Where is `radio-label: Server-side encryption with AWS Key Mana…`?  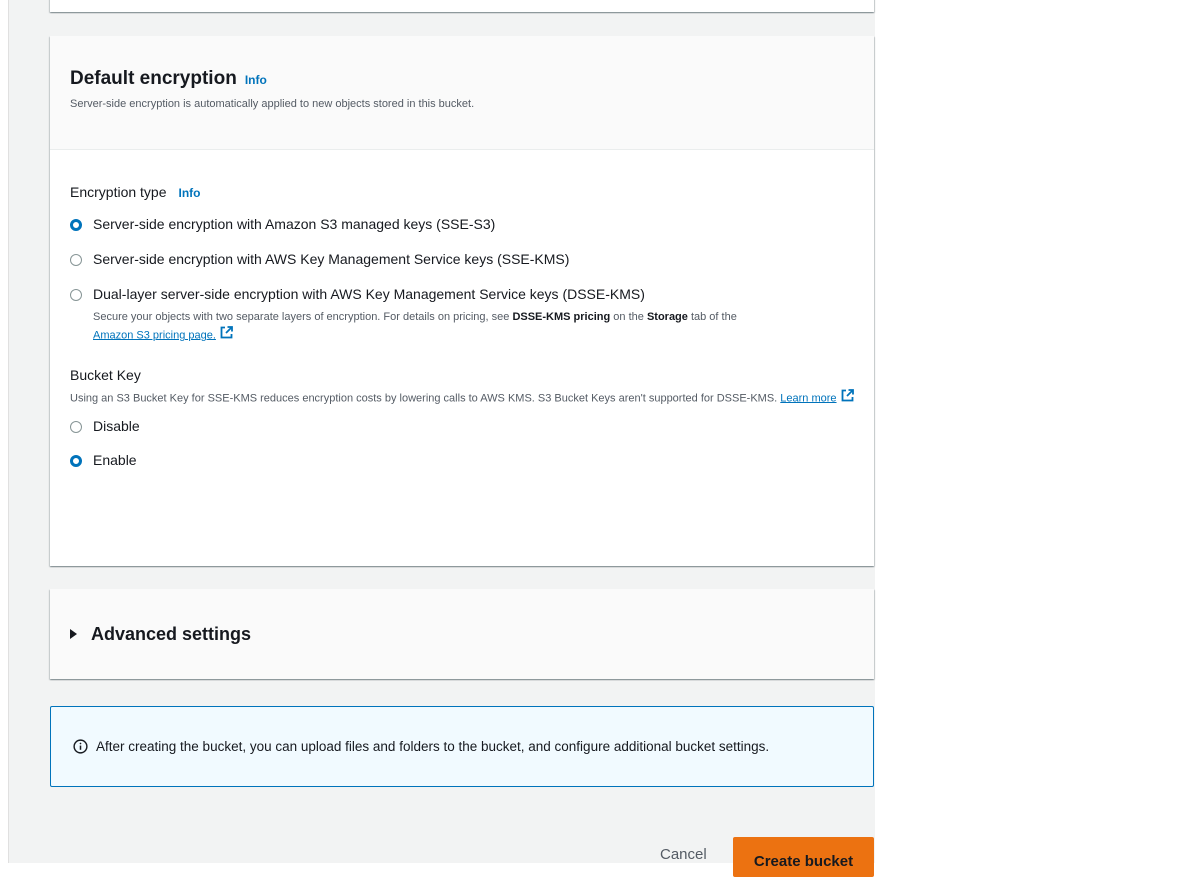
radio-label: Server-side encryption with AWS Key Mana… is located at coordinates (331, 259).